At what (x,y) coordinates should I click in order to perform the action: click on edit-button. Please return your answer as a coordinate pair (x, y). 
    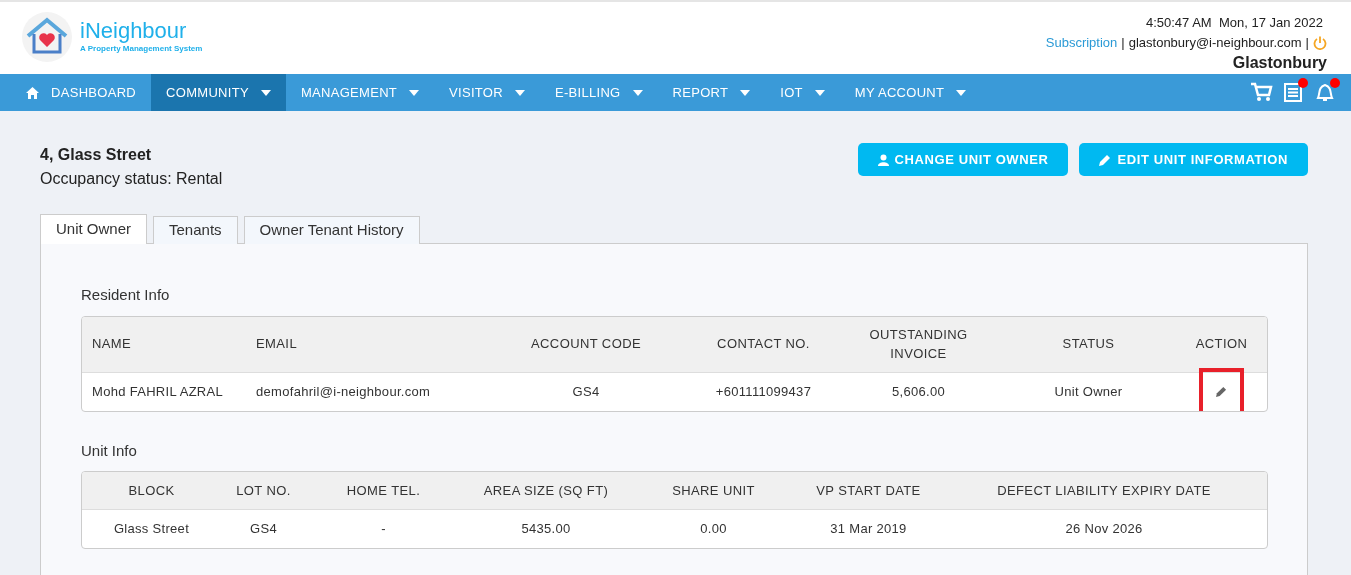
    Looking at the image, I should click on (1221, 389).